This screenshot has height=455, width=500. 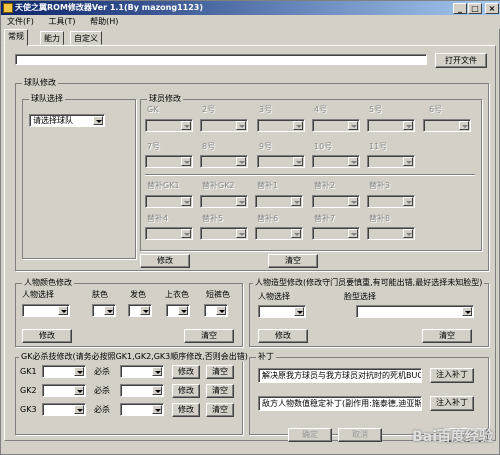 I want to click on gk1-clear-button: 清空, so click(x=220, y=372).